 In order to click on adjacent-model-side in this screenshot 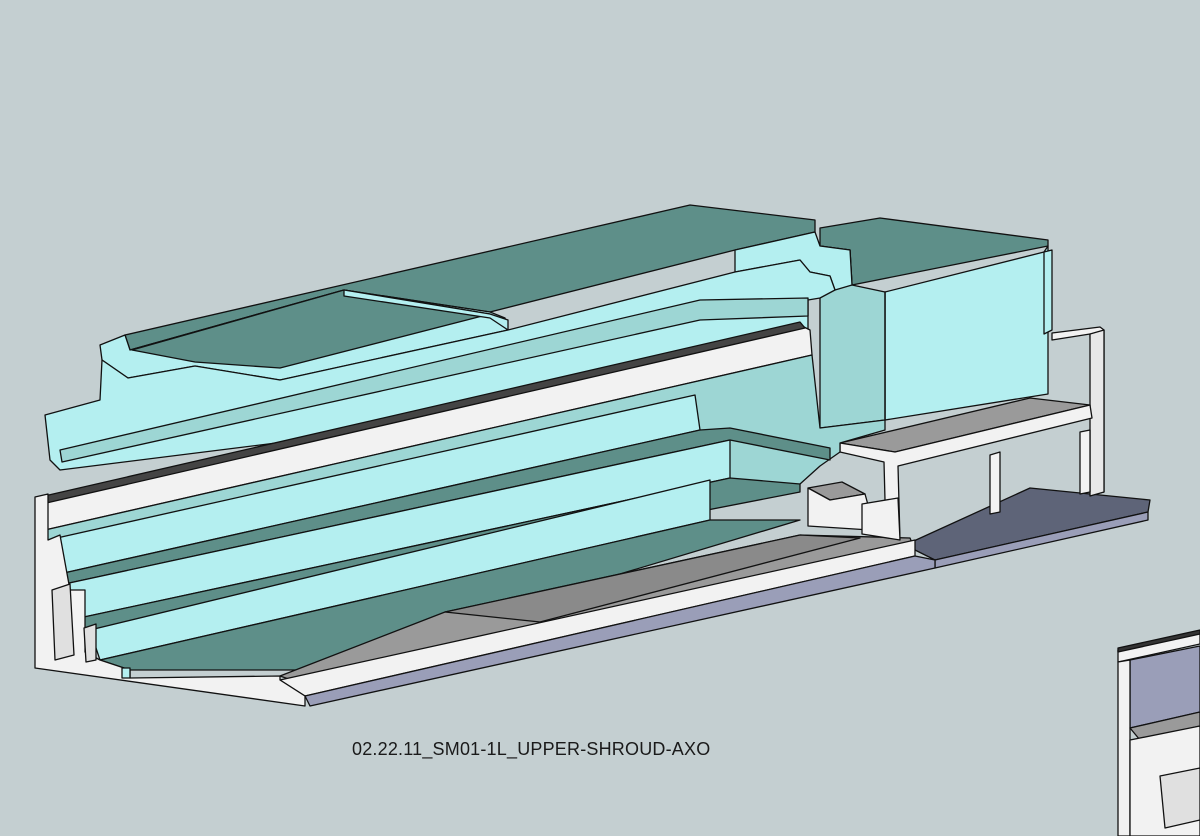, I will do `click(1124, 747)`.